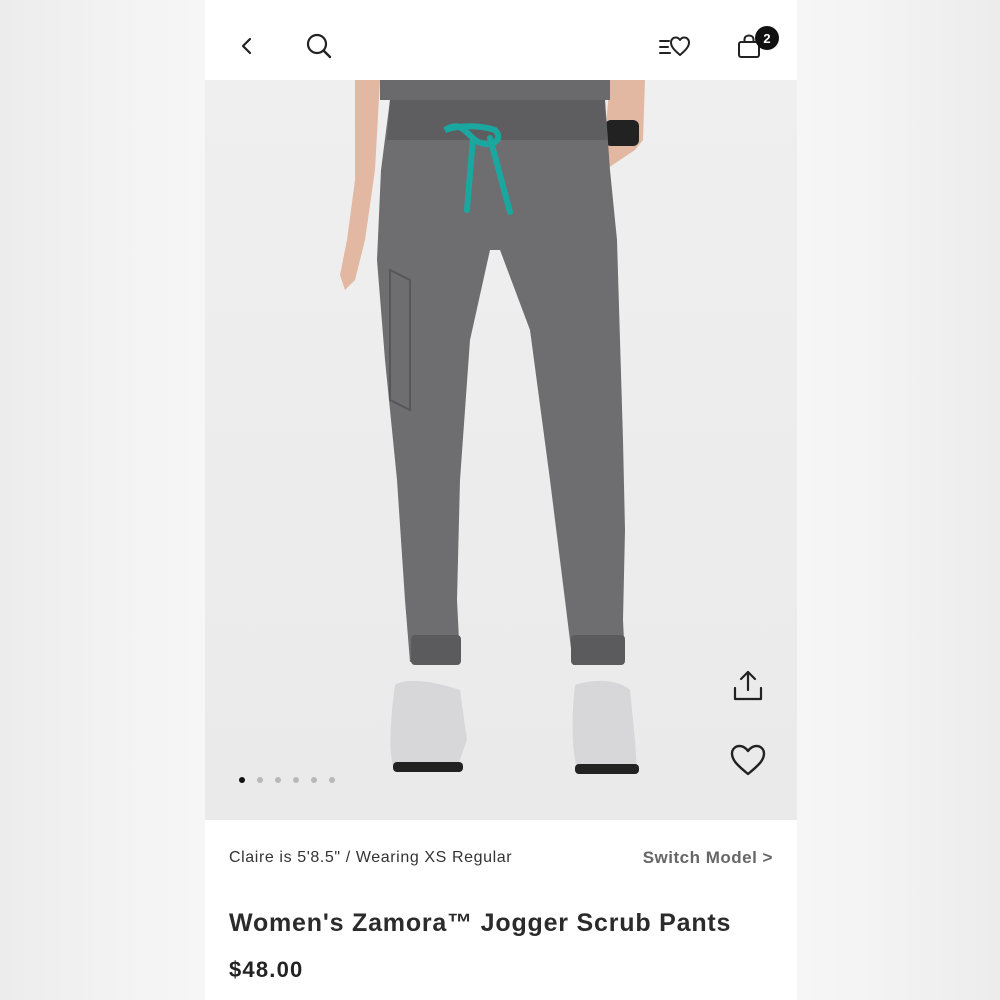 The height and width of the screenshot is (1000, 1000). What do you see at coordinates (371, 857) in the screenshot?
I see `model-size-info: Claire is 5'8.5" / Wearing XS Regular` at bounding box center [371, 857].